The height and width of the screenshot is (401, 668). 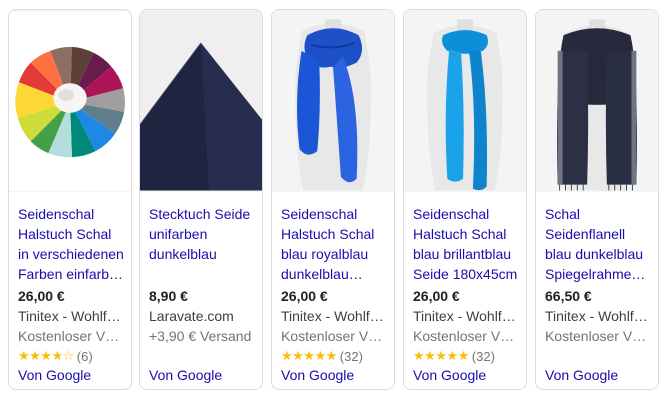 I want to click on review-count: (6), so click(x=84, y=356).